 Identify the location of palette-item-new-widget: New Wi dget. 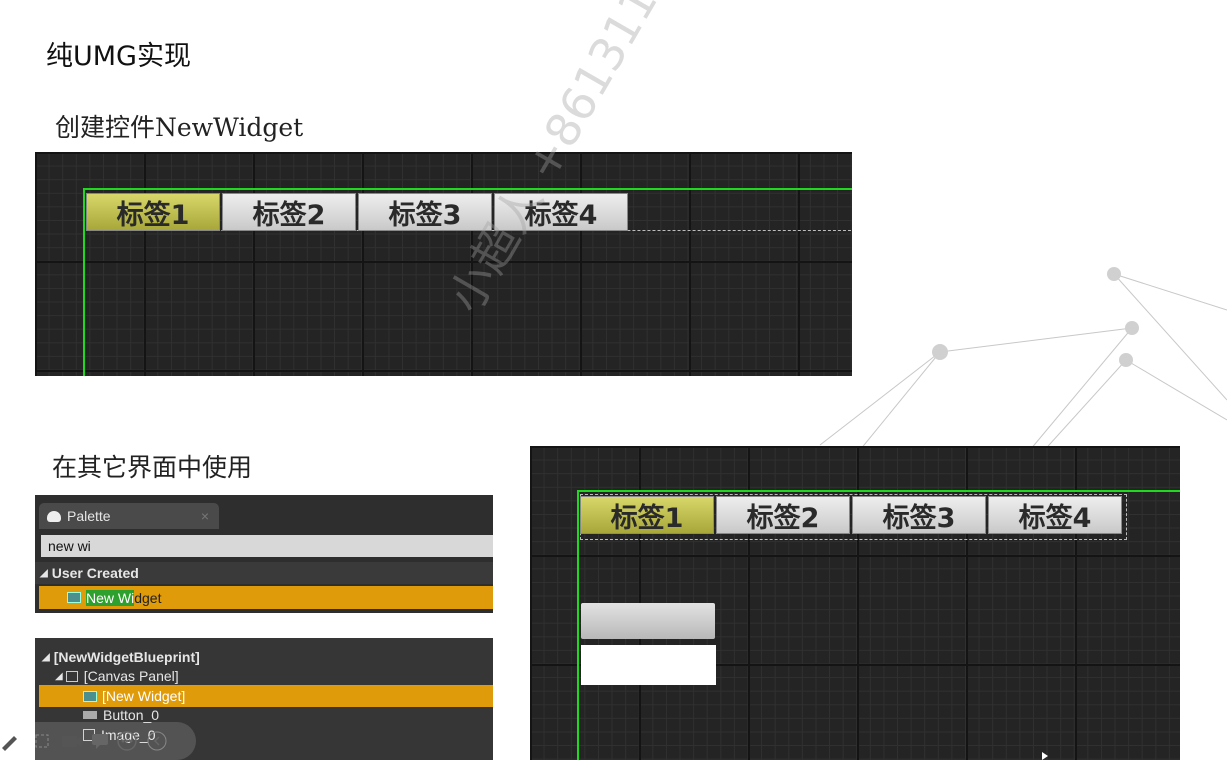
(266, 597).